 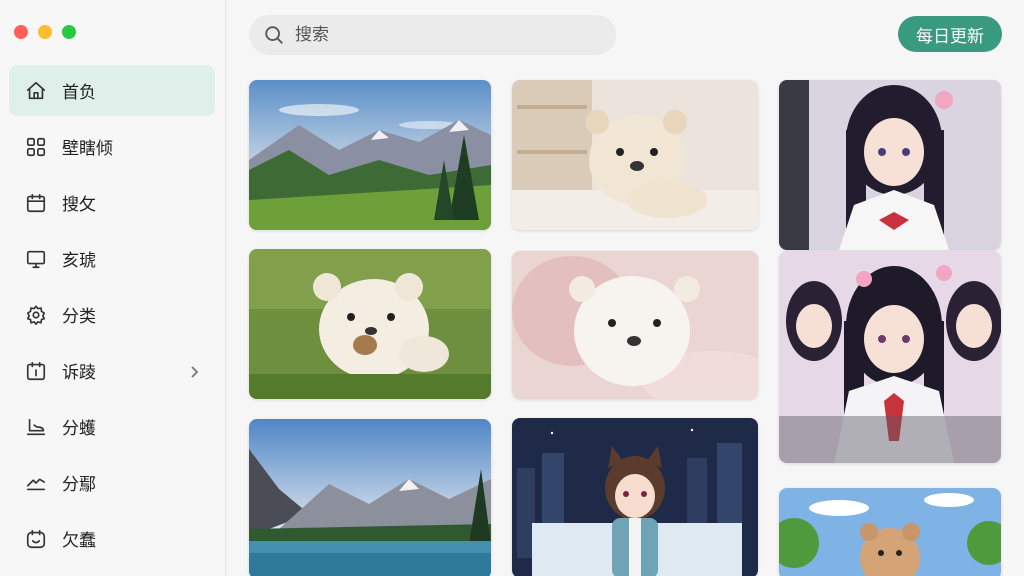 I want to click on search-icon, so click(x=274, y=35).